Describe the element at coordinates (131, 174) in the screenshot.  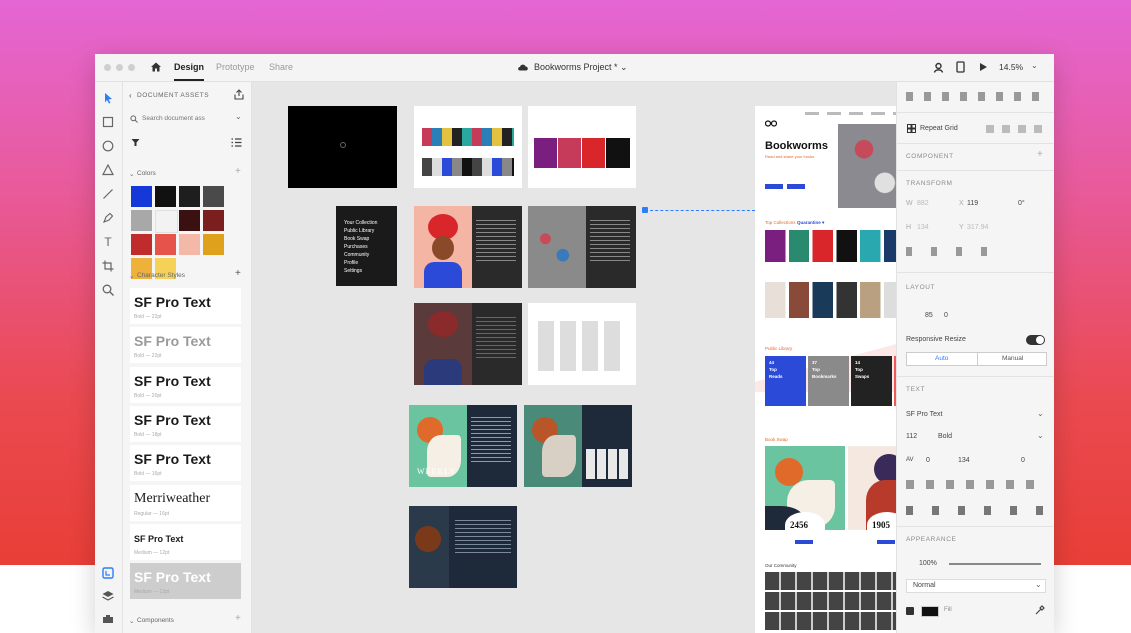
I see `colors-chevron-icon: ⌄` at that location.